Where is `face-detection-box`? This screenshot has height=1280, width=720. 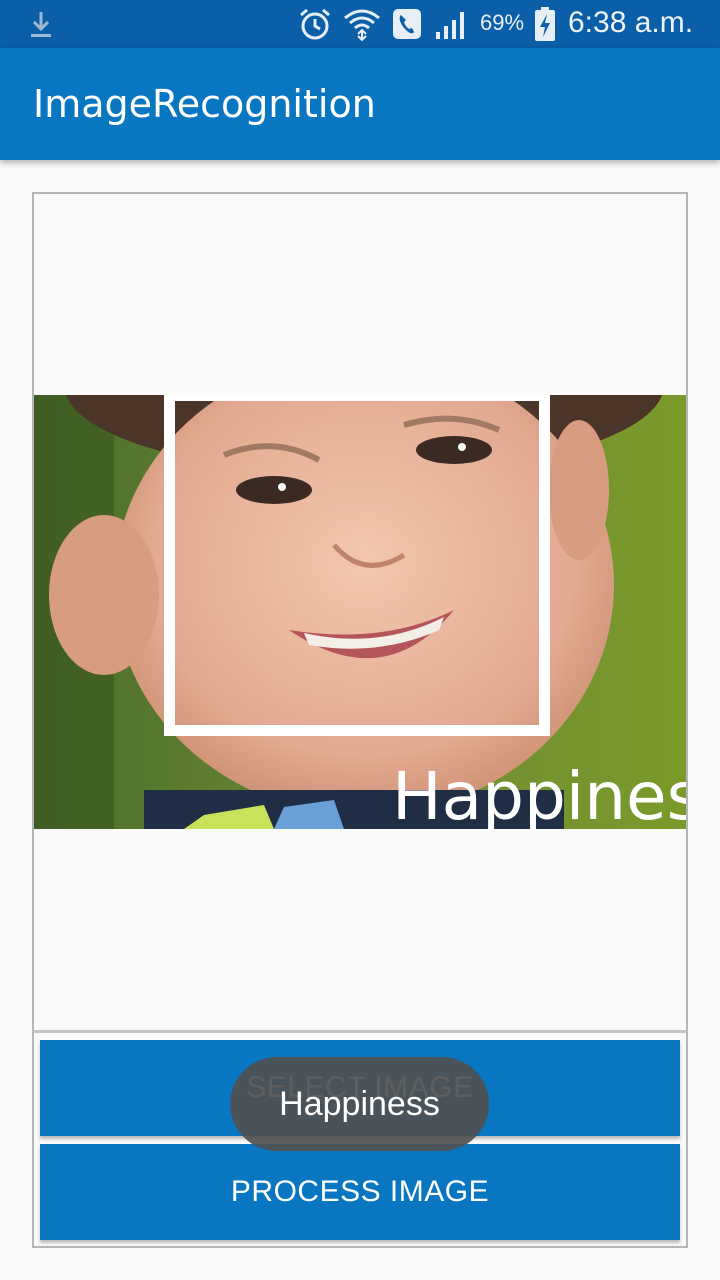
face-detection-box is located at coordinates (357, 565).